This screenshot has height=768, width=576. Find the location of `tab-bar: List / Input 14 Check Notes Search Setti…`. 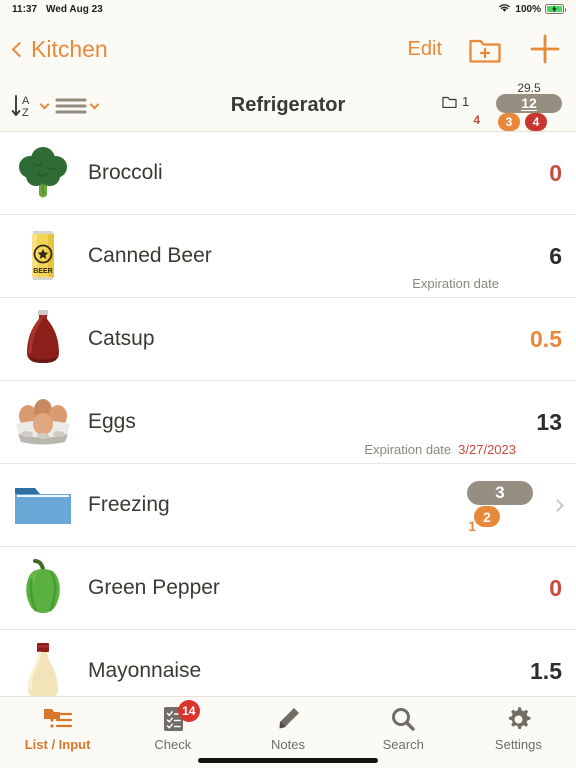

tab-bar: List / Input 14 Check Notes Search Setti… is located at coordinates (288, 732).